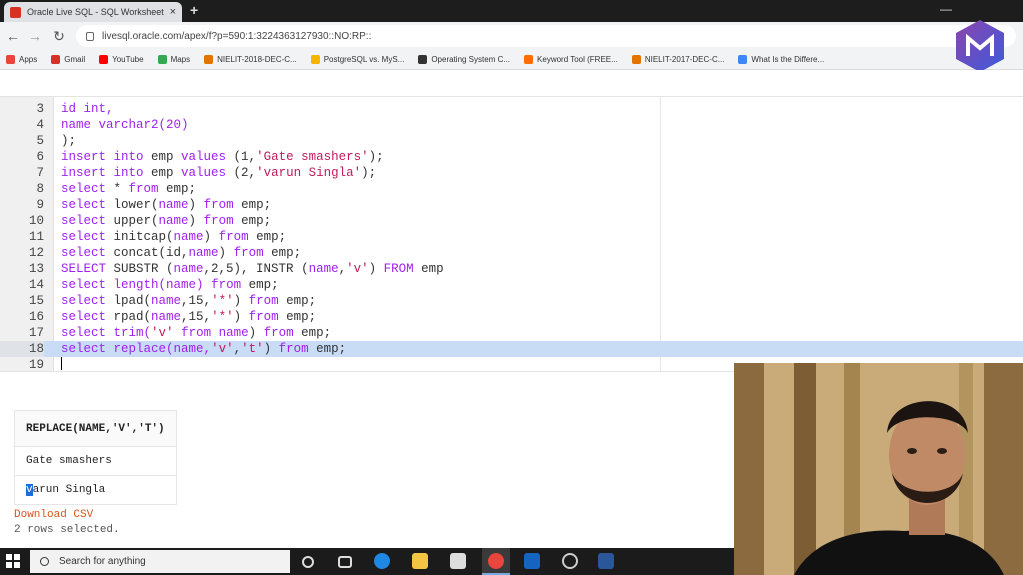  What do you see at coordinates (511, 333) in the screenshot?
I see `code-line: 17 select trim('v' from name) from emp;` at bounding box center [511, 333].